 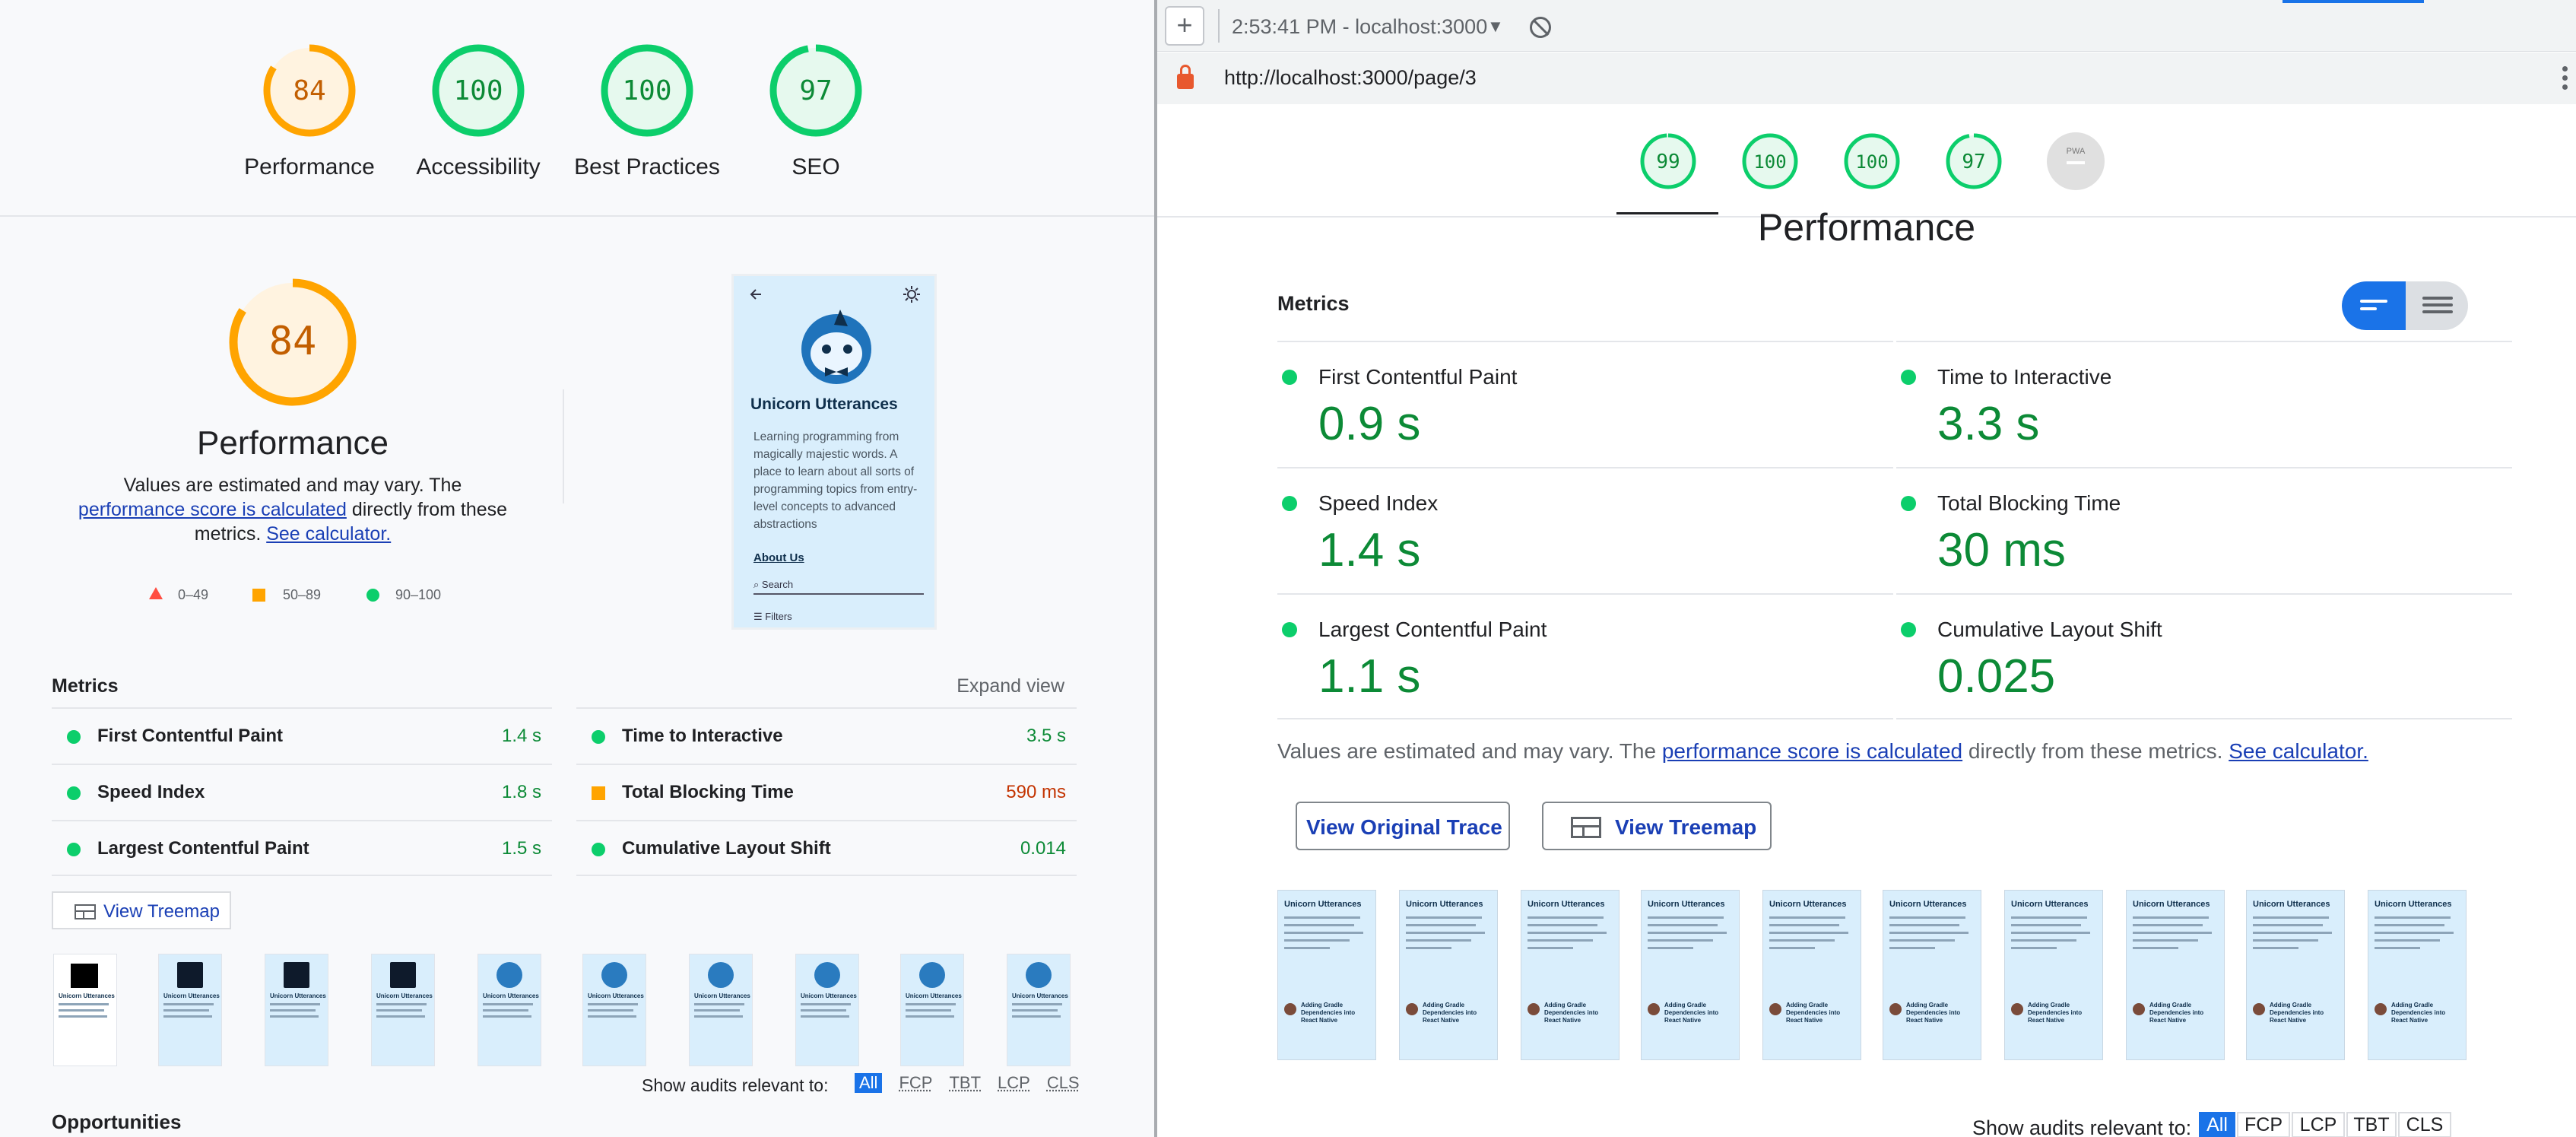 I want to click on performance-title: Performance, so click(x=293, y=443).